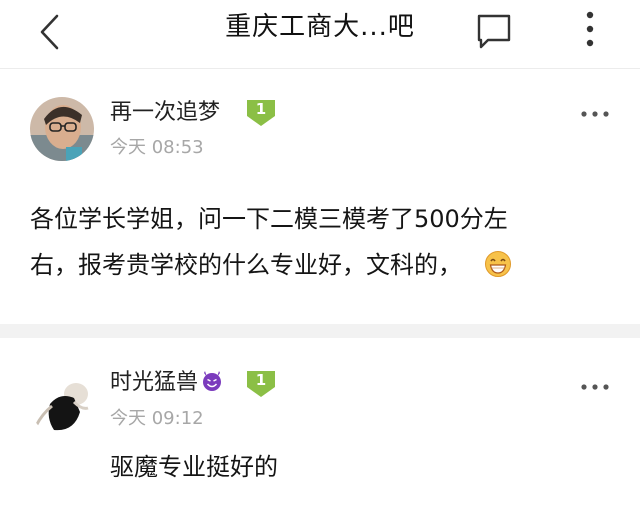  Describe the element at coordinates (269, 219) in the screenshot. I see `post-content-line: 各位学长学姐，问一下二模三模考了500分左` at that location.